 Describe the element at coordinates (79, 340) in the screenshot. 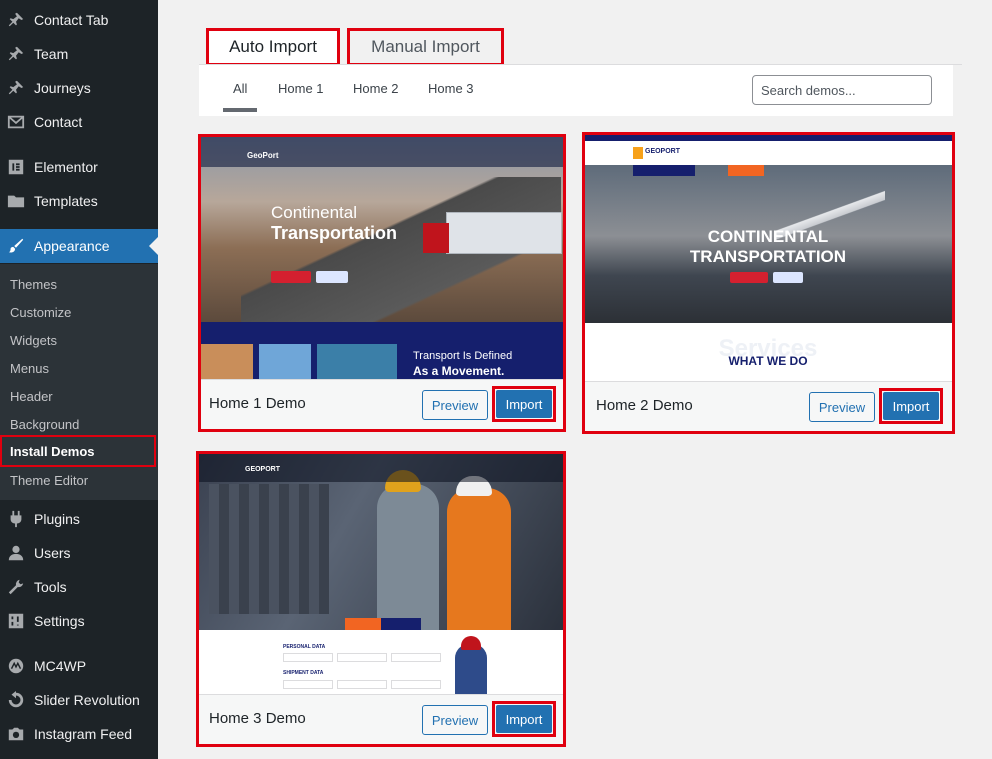

I see `submenu-widgets: Widgets` at that location.